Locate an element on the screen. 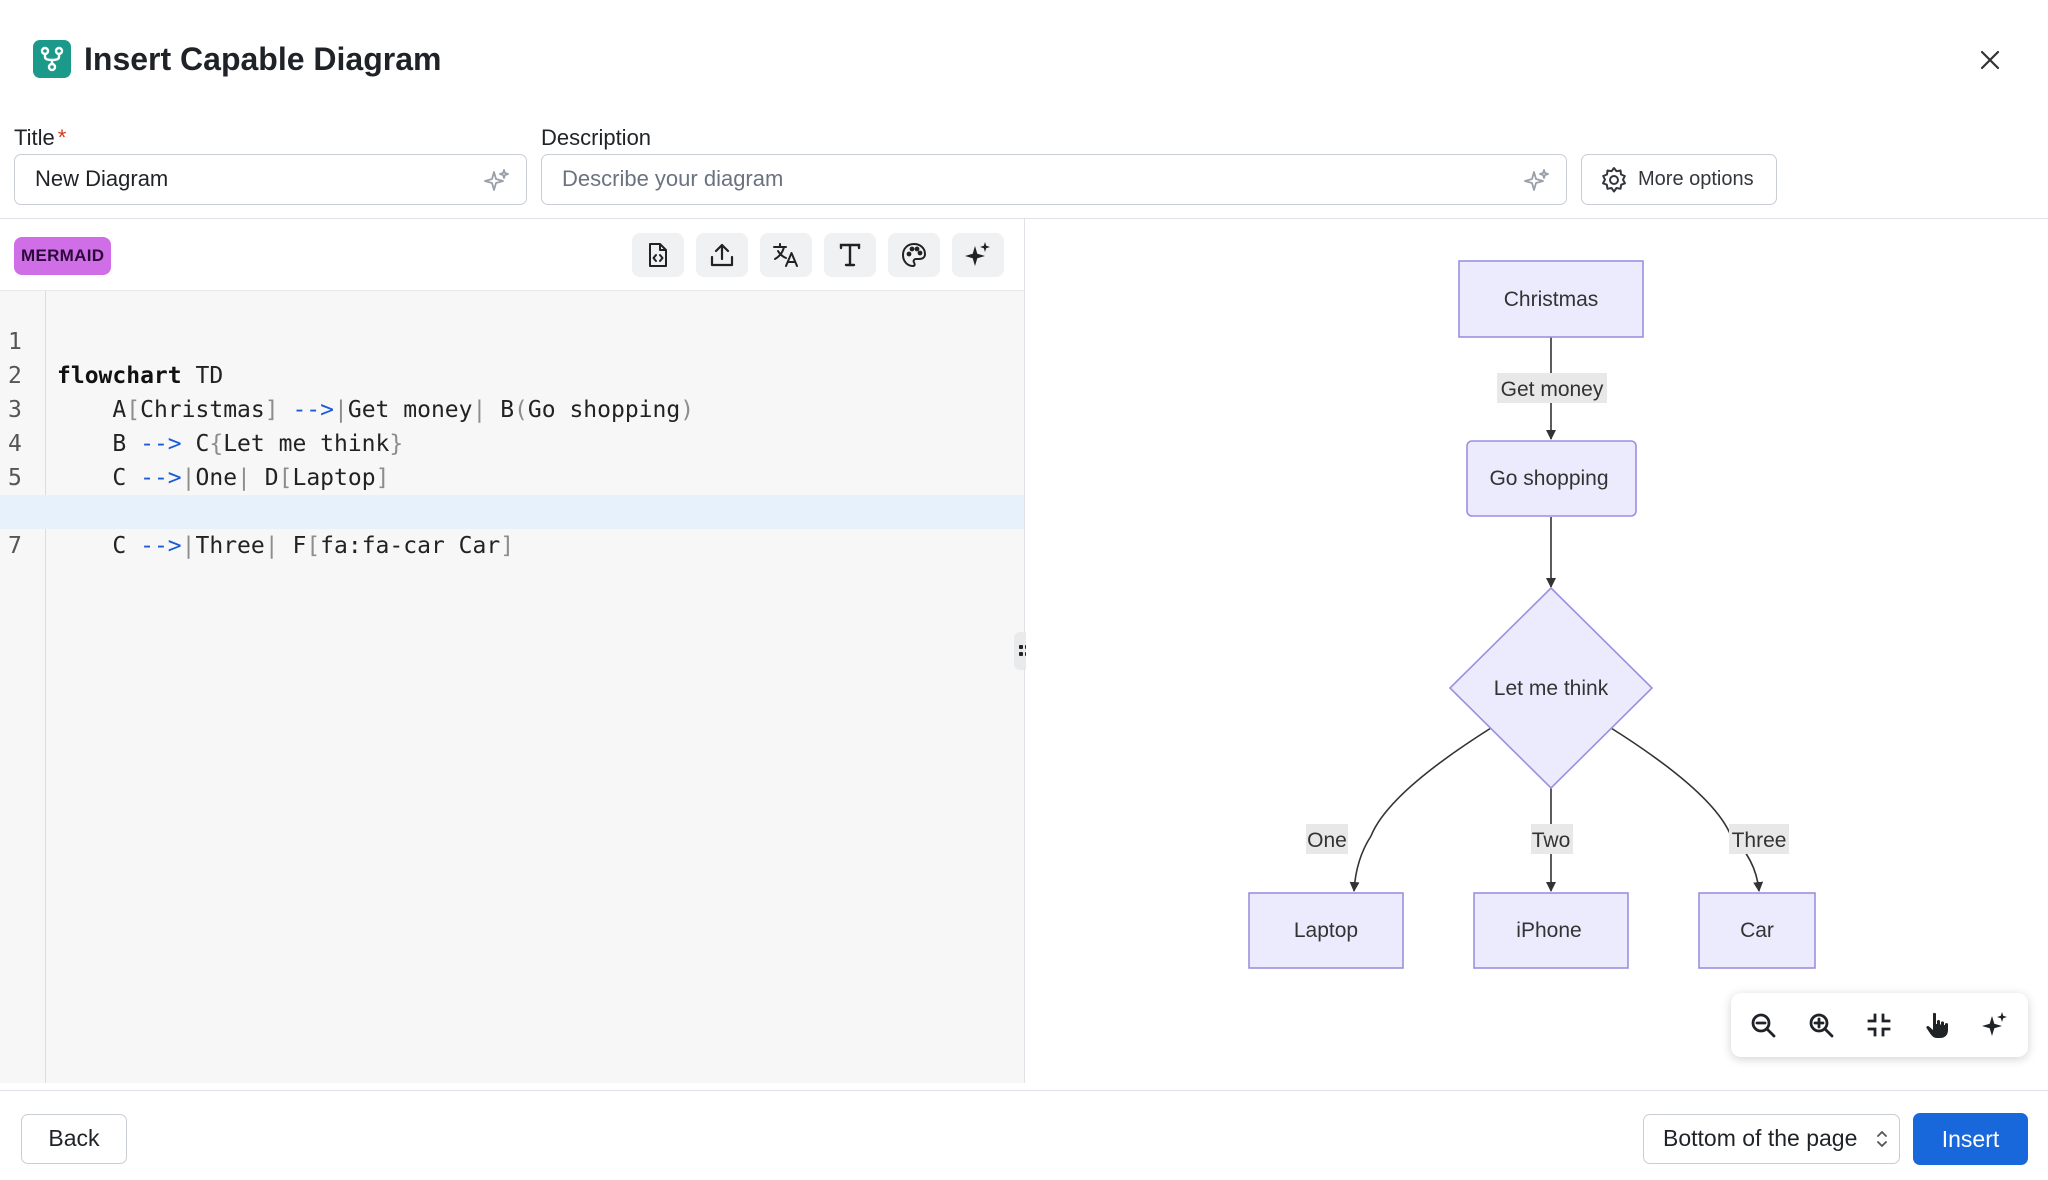 This screenshot has width=2048, height=1180. svg-text: Car is located at coordinates (1757, 930).